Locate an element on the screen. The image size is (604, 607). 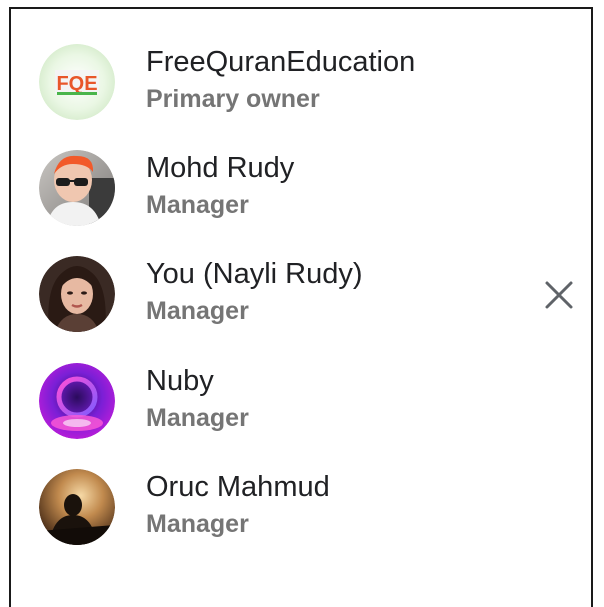
person-with-sunglasses-avatar is located at coordinates (77, 188).